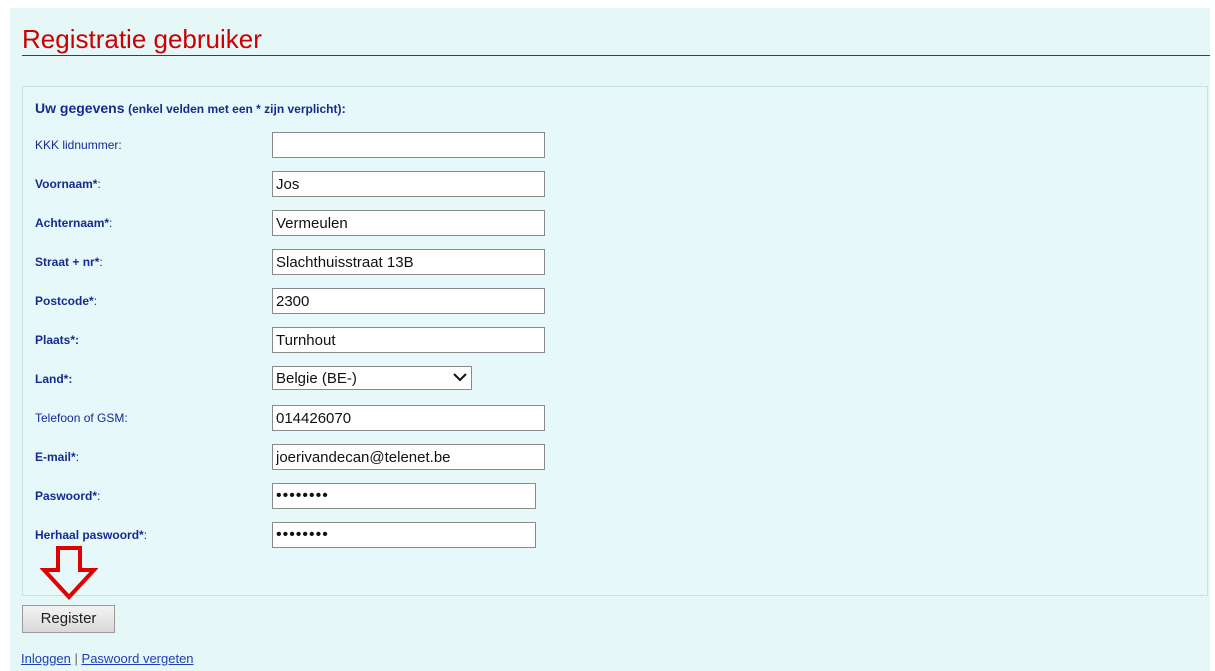  What do you see at coordinates (316, 378) in the screenshot?
I see `land-selected-value: Belgie (BE-)` at bounding box center [316, 378].